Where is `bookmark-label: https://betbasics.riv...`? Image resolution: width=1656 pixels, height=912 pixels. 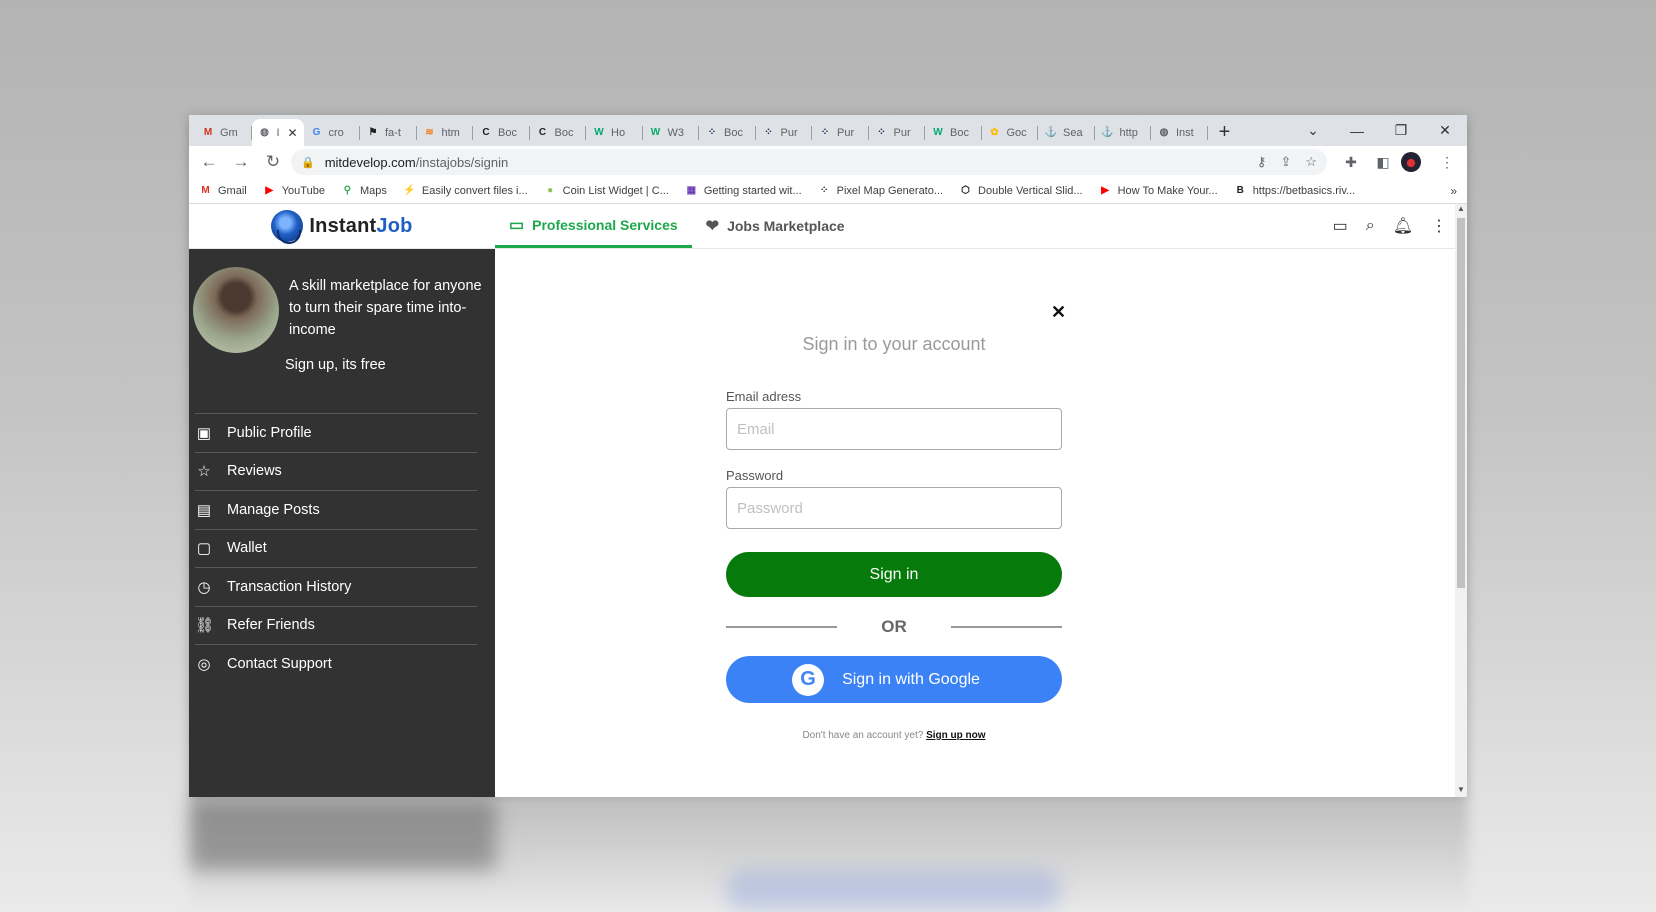
bookmark-label: https://betbasics.riv... is located at coordinates (1304, 190).